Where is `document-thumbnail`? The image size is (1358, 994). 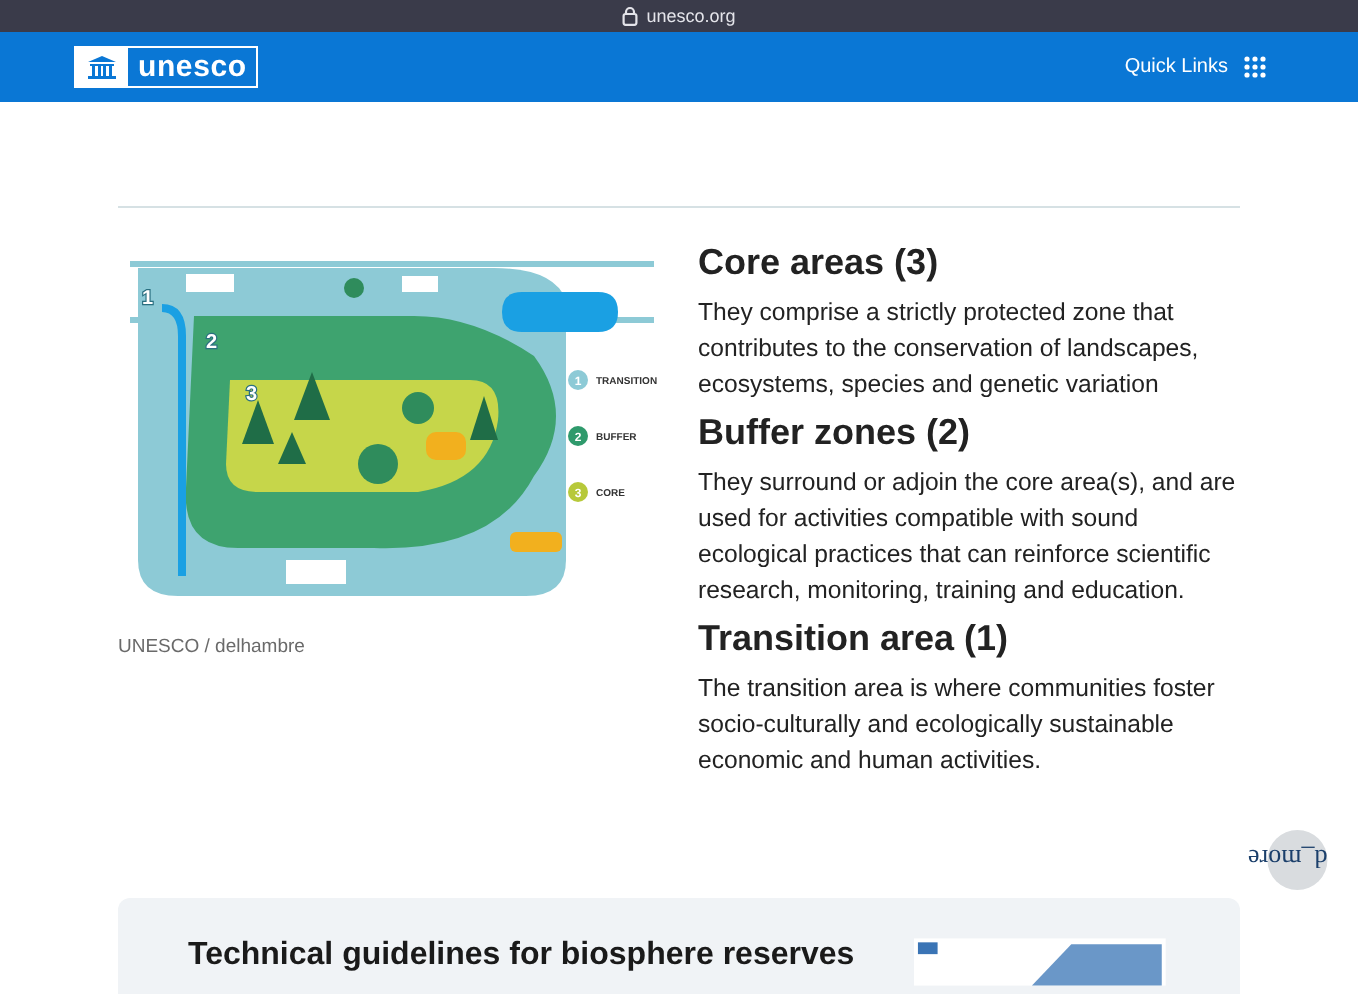
document-thumbnail is located at coordinates (1040, 962).